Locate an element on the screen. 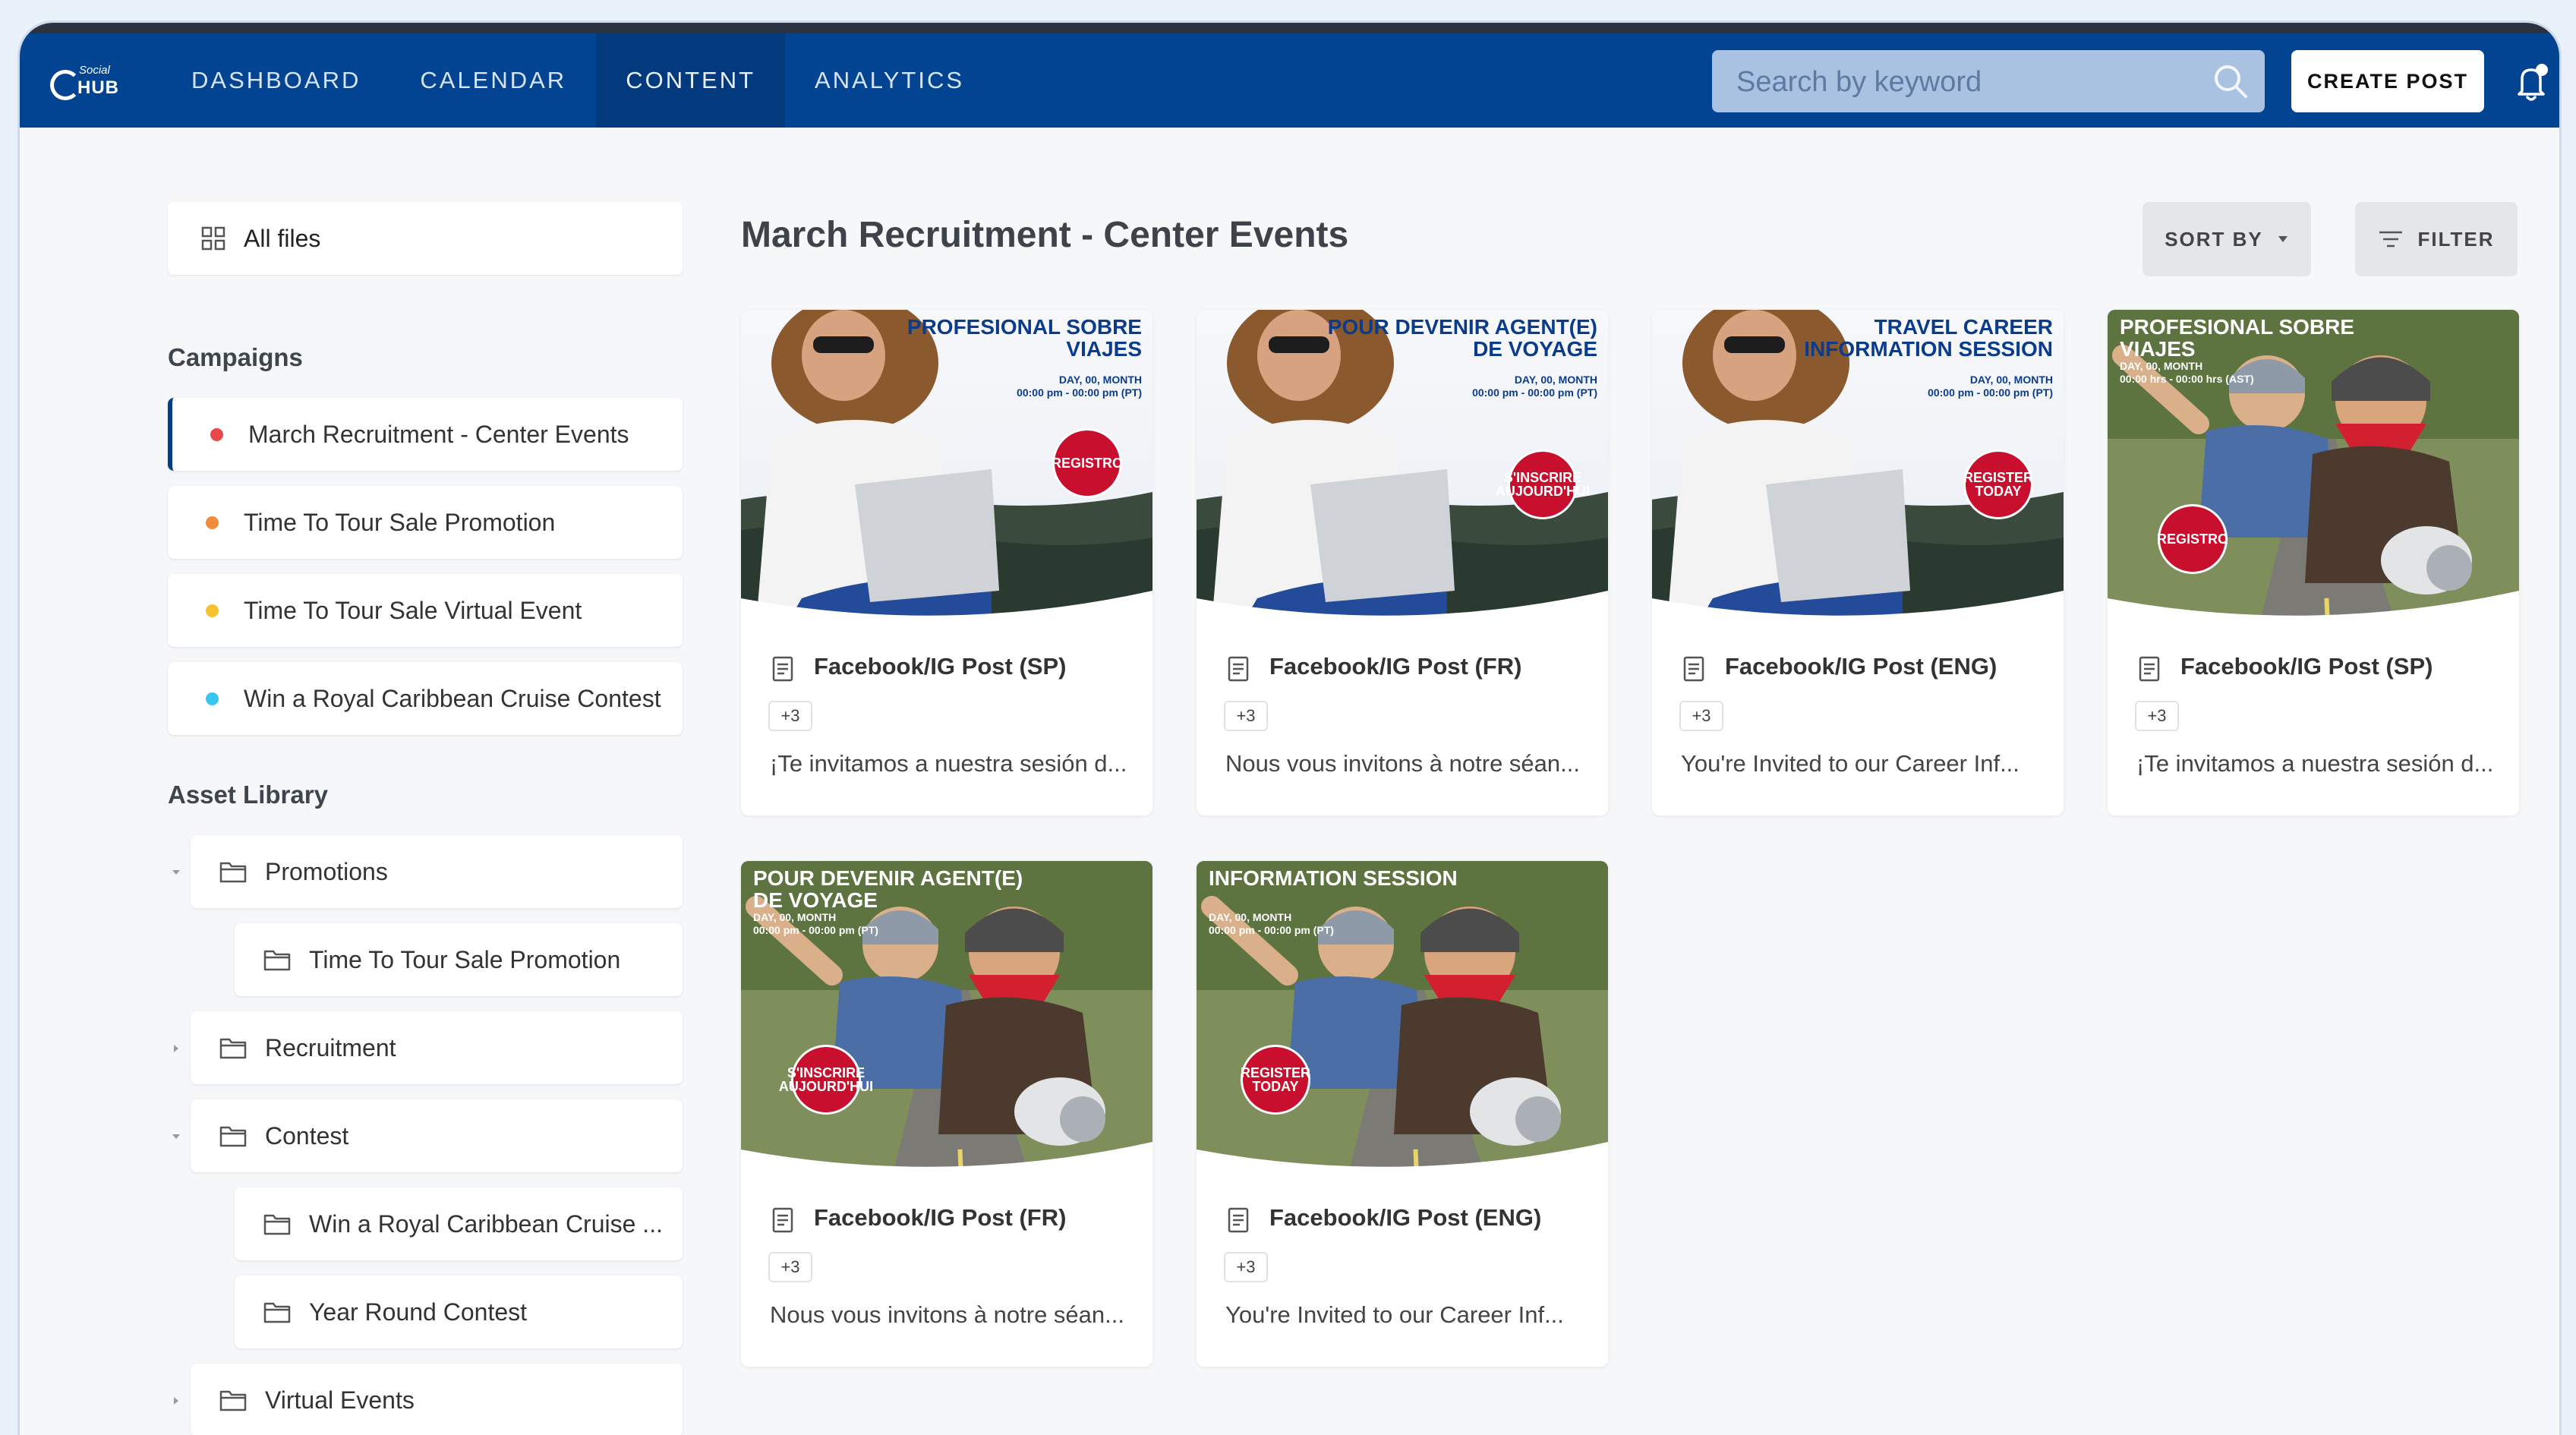 The height and width of the screenshot is (1435, 2576). sort-by-button: SORT BY is located at coordinates (2226, 239).